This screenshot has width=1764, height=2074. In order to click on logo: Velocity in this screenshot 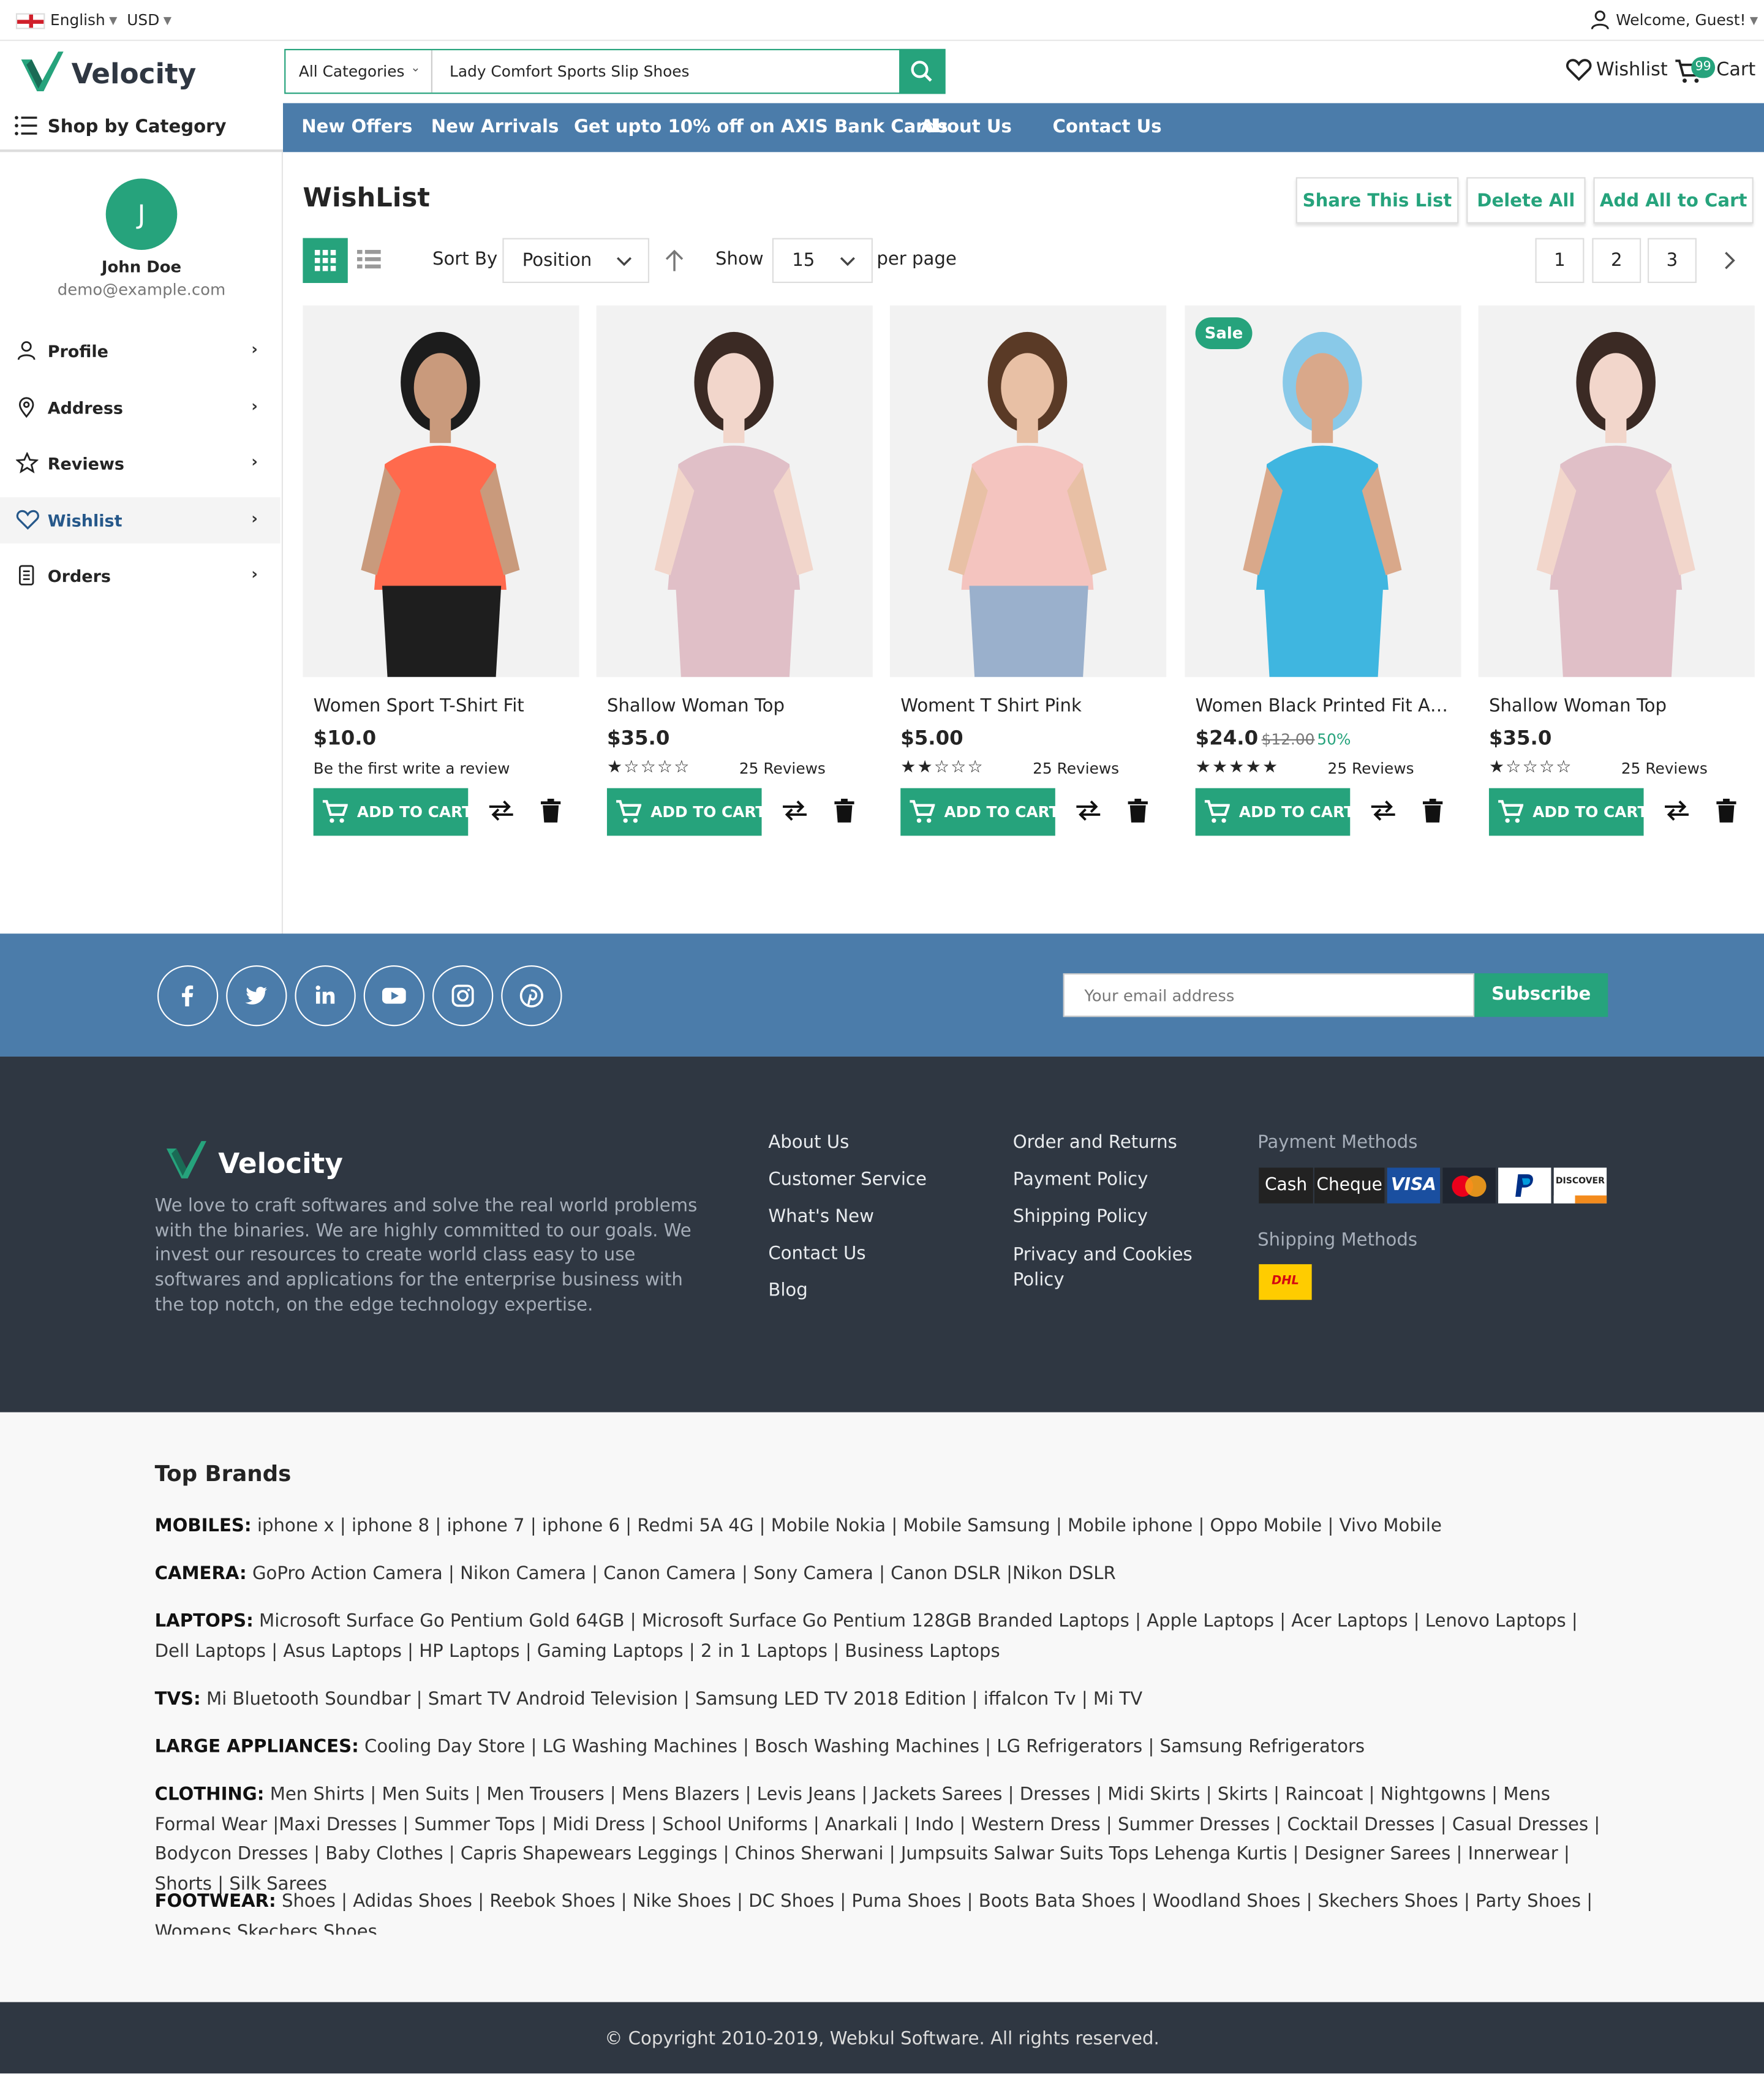, I will do `click(107, 73)`.